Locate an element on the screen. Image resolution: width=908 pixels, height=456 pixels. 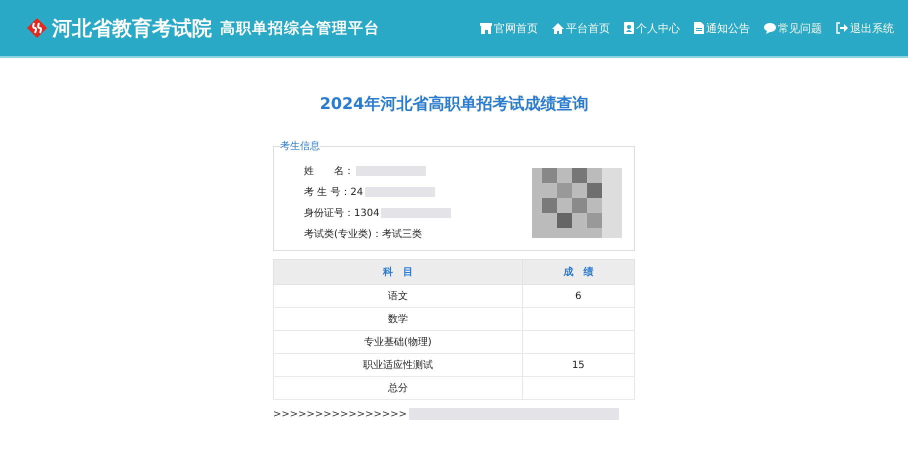
sign-out-icon is located at coordinates (842, 28).